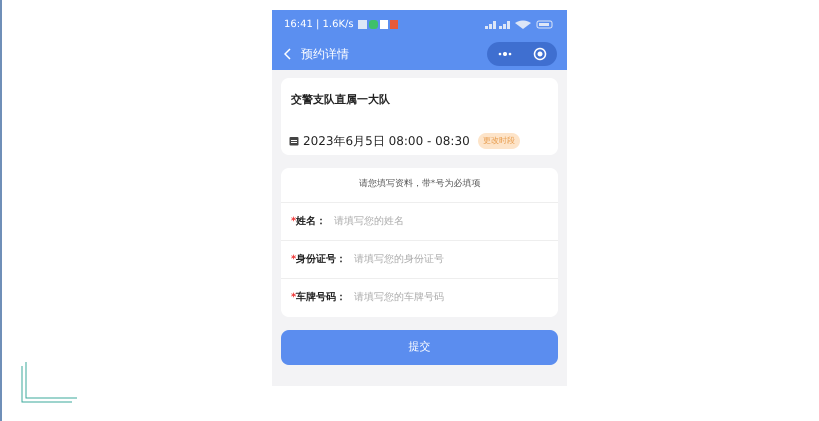  I want to click on page-title: 预约详情, so click(325, 54).